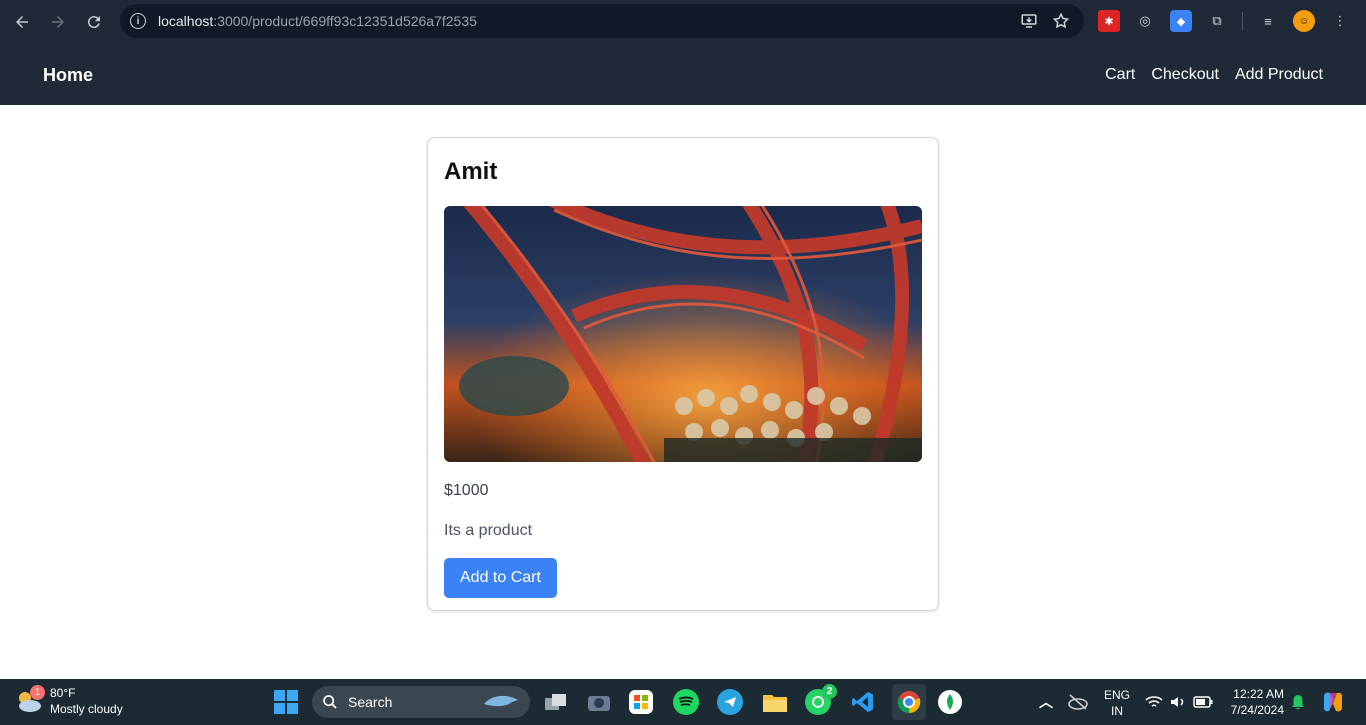 This screenshot has width=1366, height=725. I want to click on dolphin-icon, so click(501, 701).